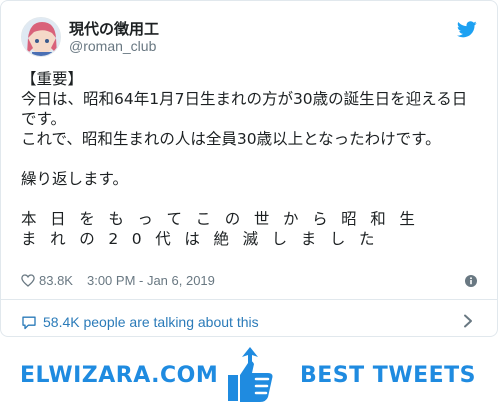 The image size is (500, 413). I want to click on tweet-line: です。, so click(43, 119).